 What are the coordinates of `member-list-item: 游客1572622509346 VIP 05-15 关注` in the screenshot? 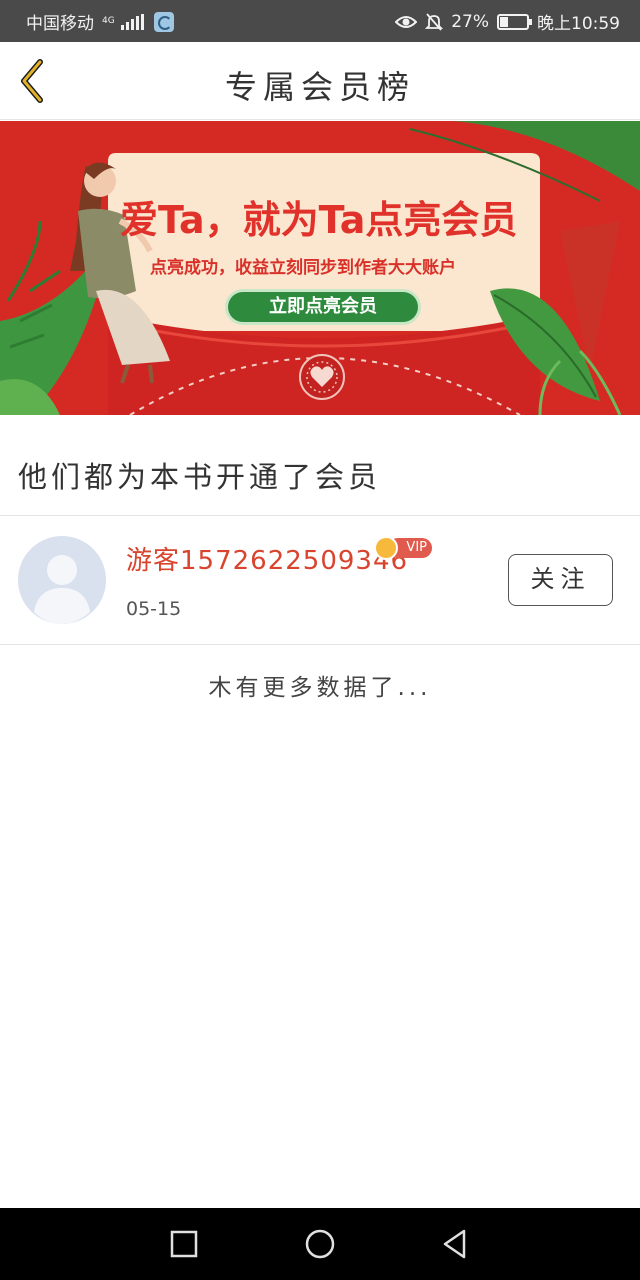 It's located at (320, 580).